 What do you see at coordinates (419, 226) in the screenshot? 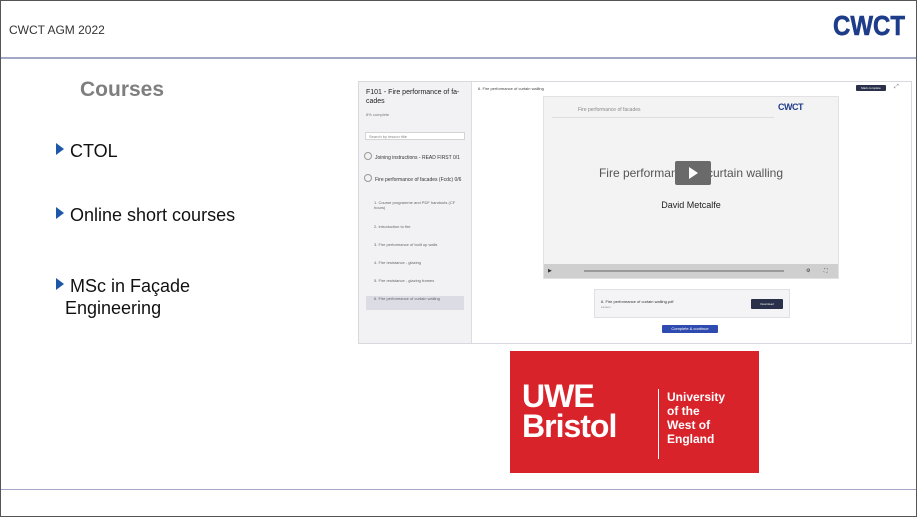
I see `lesson-item: 2. Introduction to fire` at bounding box center [419, 226].